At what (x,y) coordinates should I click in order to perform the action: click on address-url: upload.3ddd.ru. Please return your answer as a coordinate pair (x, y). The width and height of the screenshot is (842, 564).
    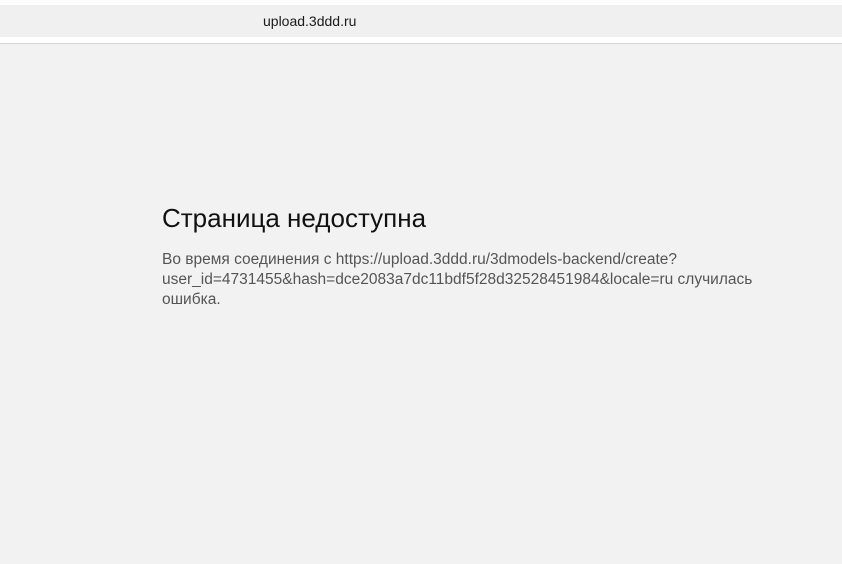
    Looking at the image, I should click on (309, 21).